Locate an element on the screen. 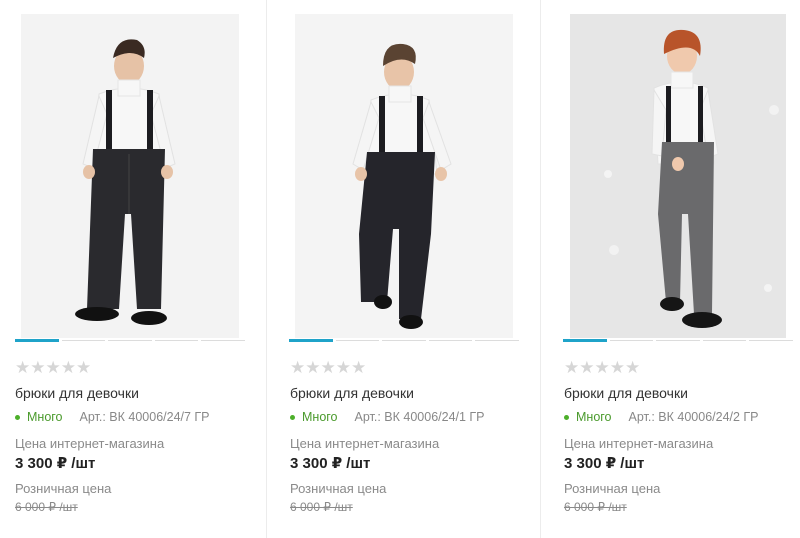  stock-row: Много Арт.: ВК 40006/24/1 ГР is located at coordinates (387, 417).